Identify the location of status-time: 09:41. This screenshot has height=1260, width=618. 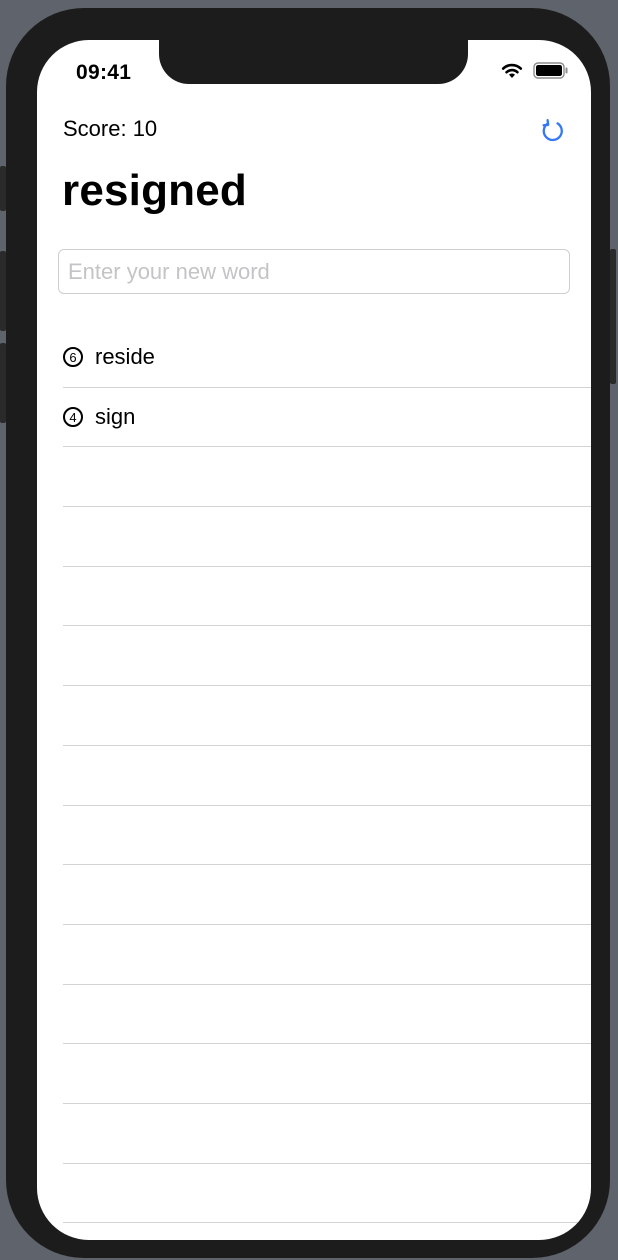
(104, 72).